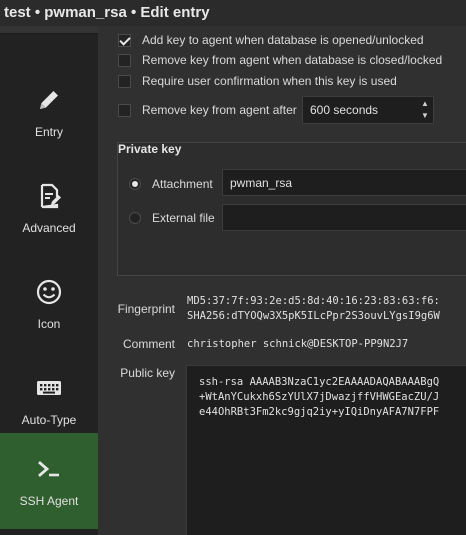 The width and height of the screenshot is (466, 535). I want to click on spin-up-icon: ▲, so click(425, 104).